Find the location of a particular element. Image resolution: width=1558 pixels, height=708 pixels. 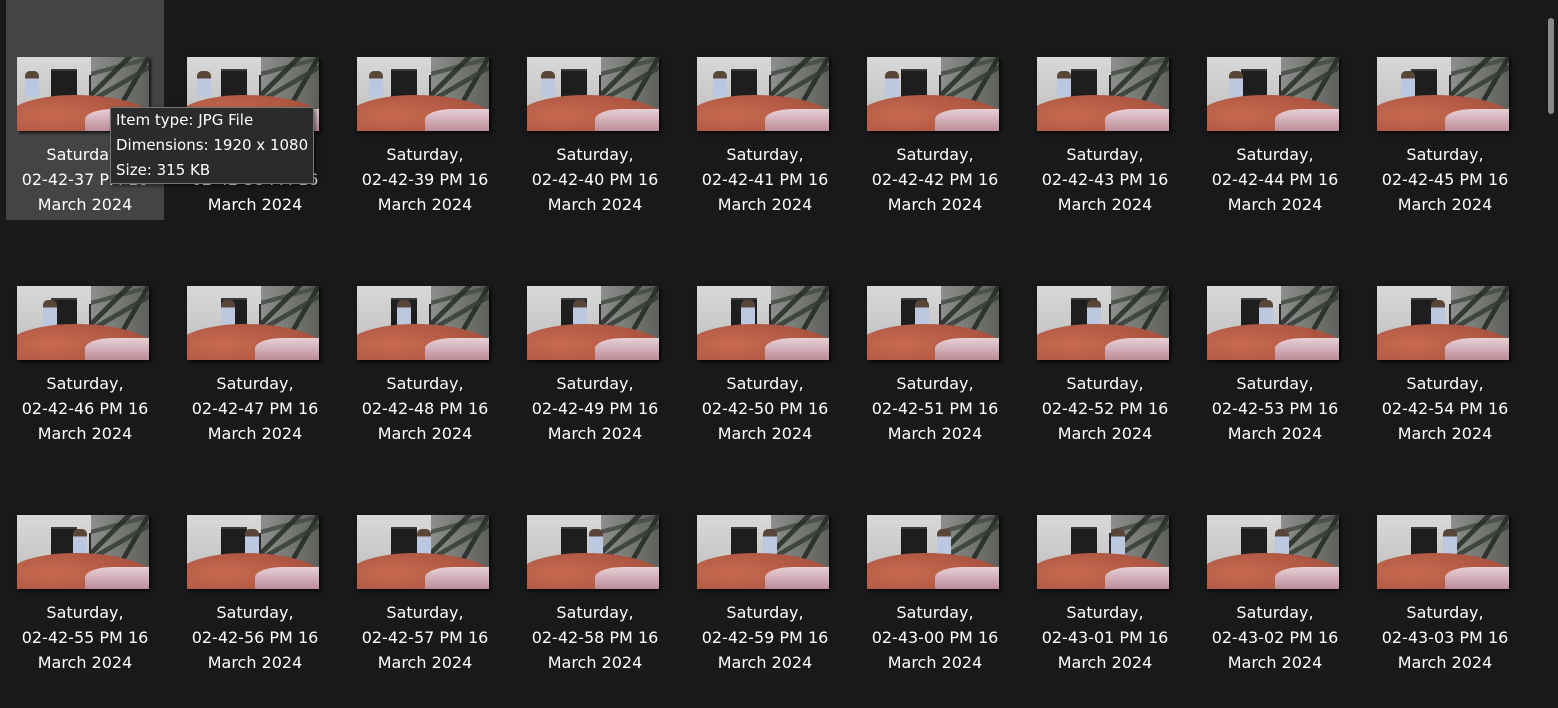

thumbnail-item: Saturday, 02-42-50 PM 16 March 2024 is located at coordinates (765, 339).